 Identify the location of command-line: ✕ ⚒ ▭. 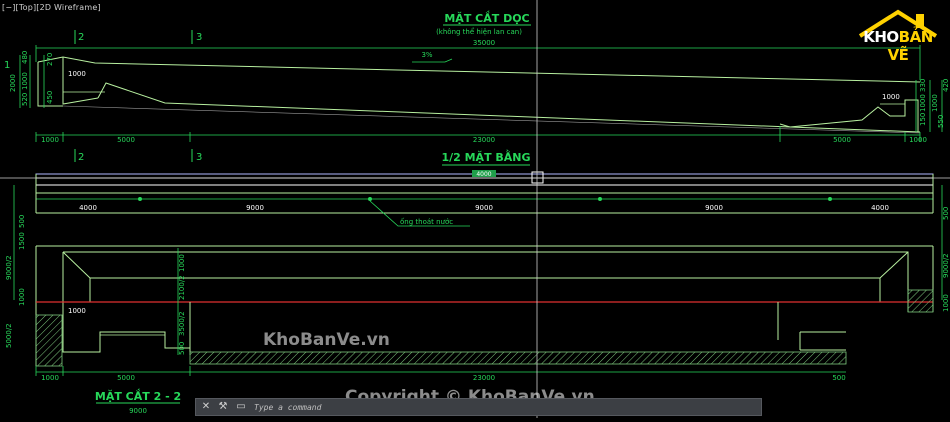
(478, 407).